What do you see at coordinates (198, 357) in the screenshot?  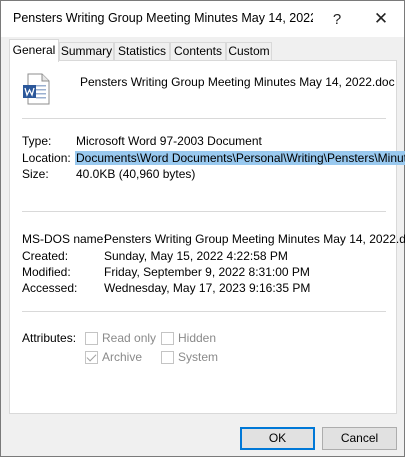 I see `system-label: System` at bounding box center [198, 357].